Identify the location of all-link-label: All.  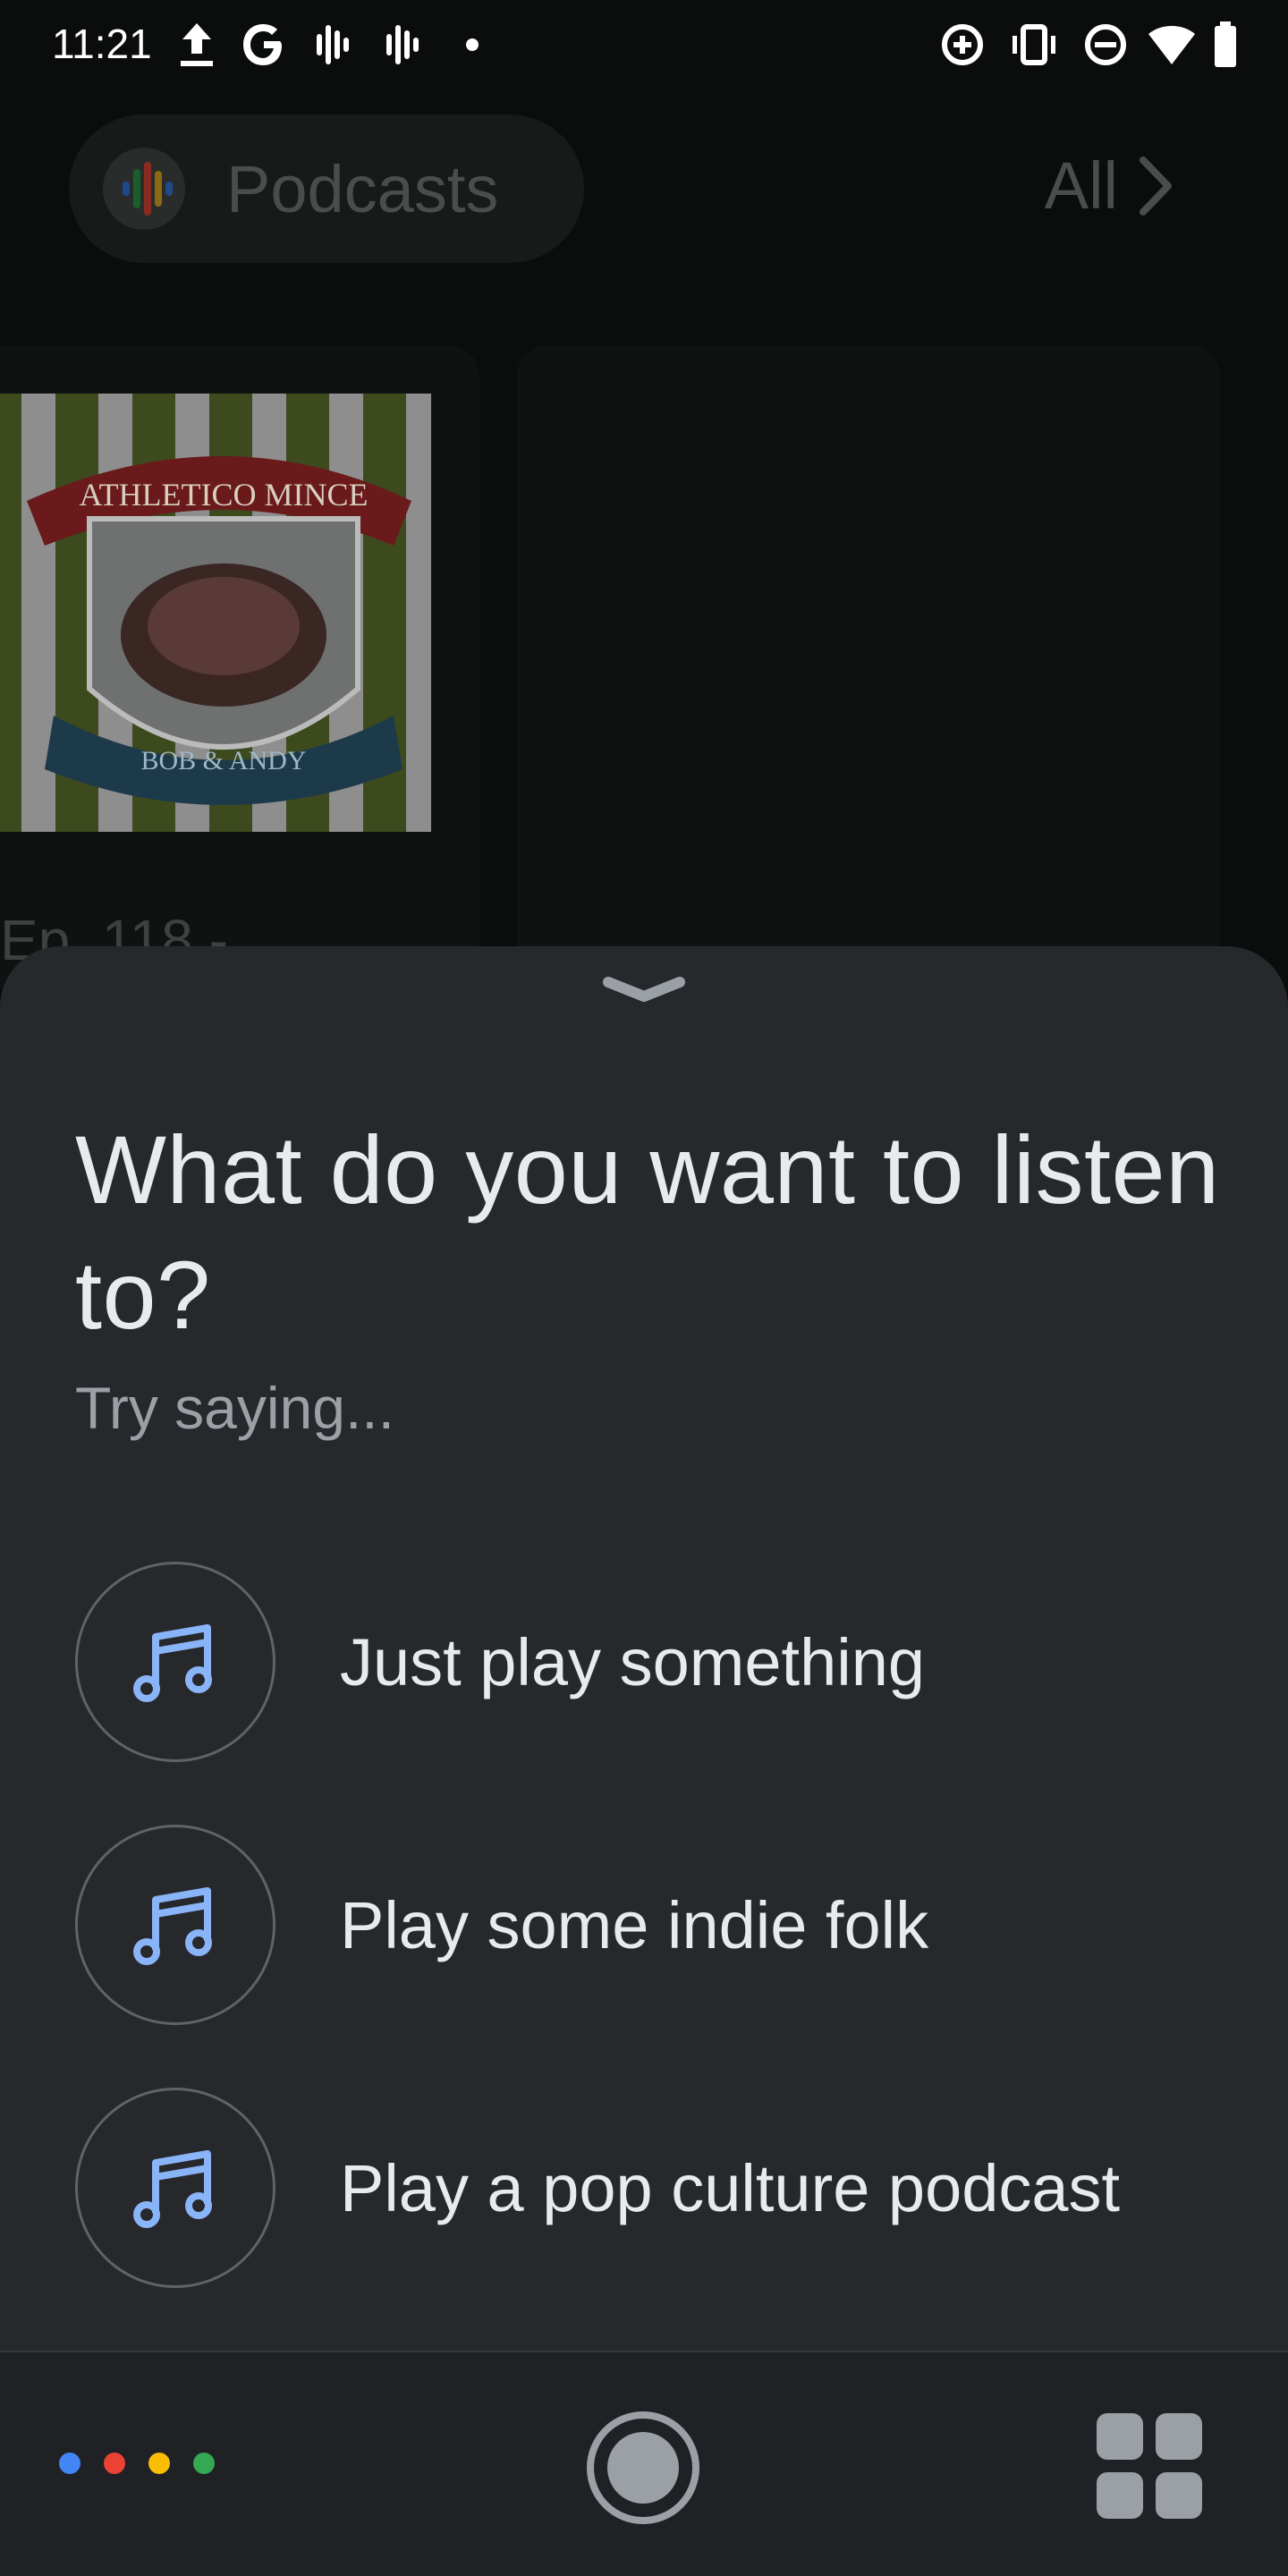
(1081, 185).